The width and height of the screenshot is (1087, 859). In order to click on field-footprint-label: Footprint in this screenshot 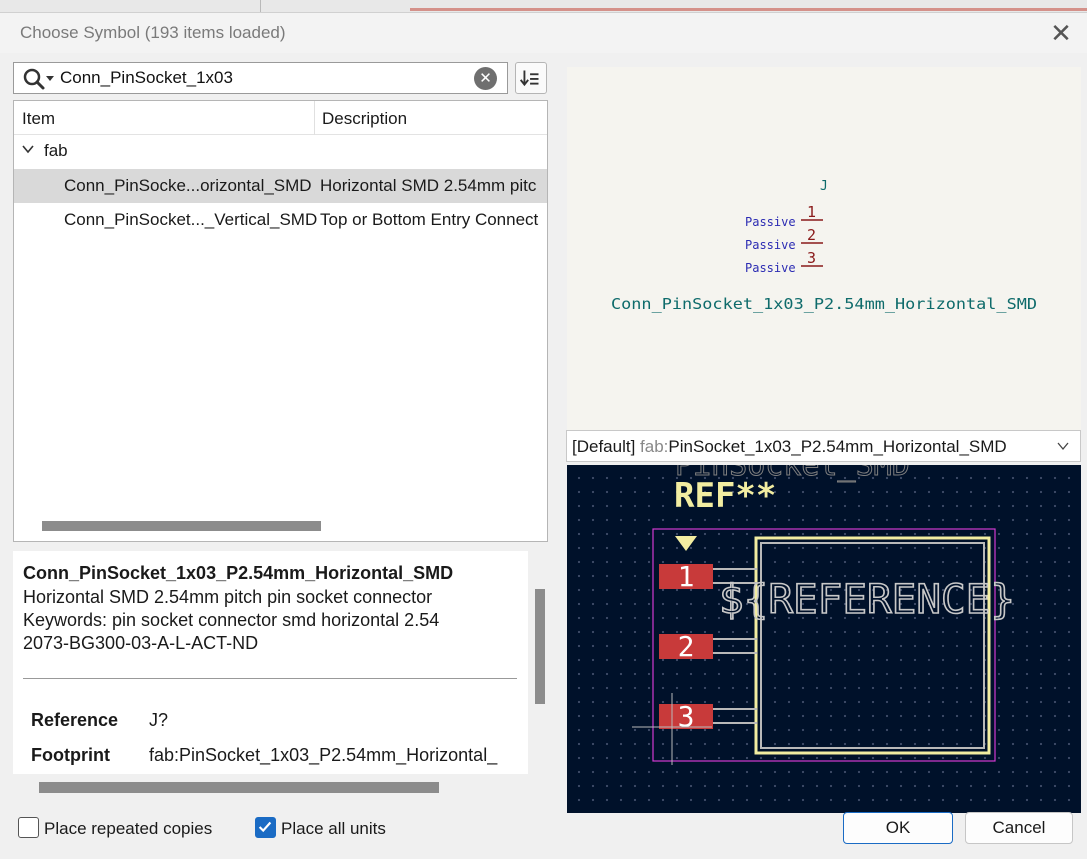, I will do `click(70, 755)`.